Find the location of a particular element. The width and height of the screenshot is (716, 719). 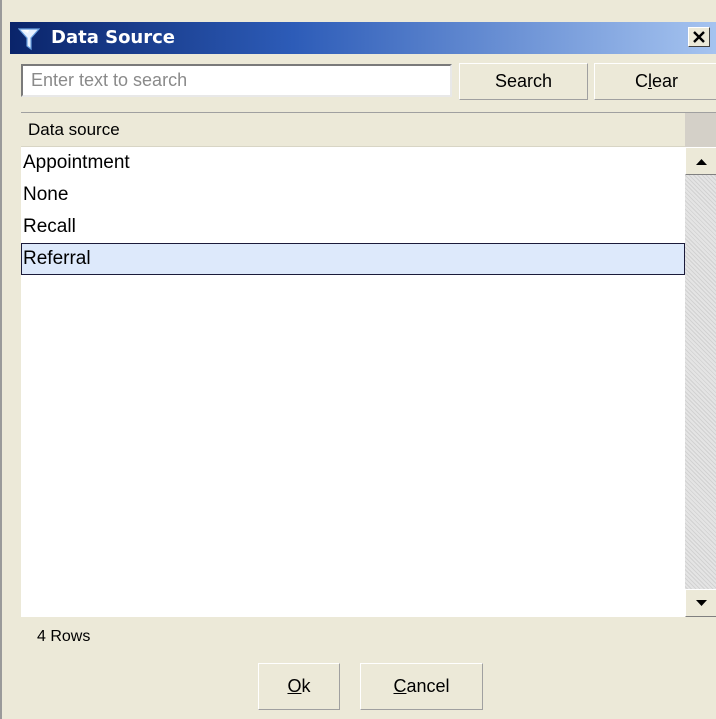

search-button: Search is located at coordinates (523, 81).